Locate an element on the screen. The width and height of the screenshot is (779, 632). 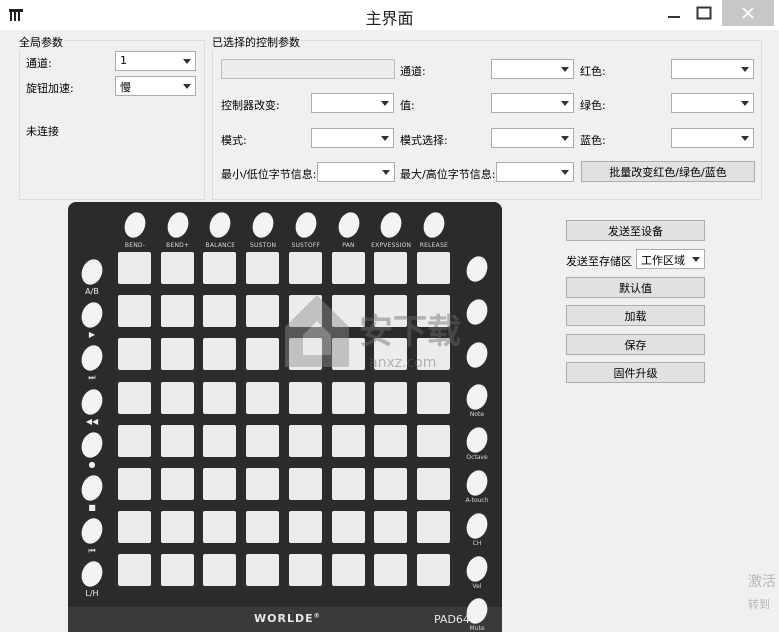
storage-area-select: 工作区域 is located at coordinates (670, 259).